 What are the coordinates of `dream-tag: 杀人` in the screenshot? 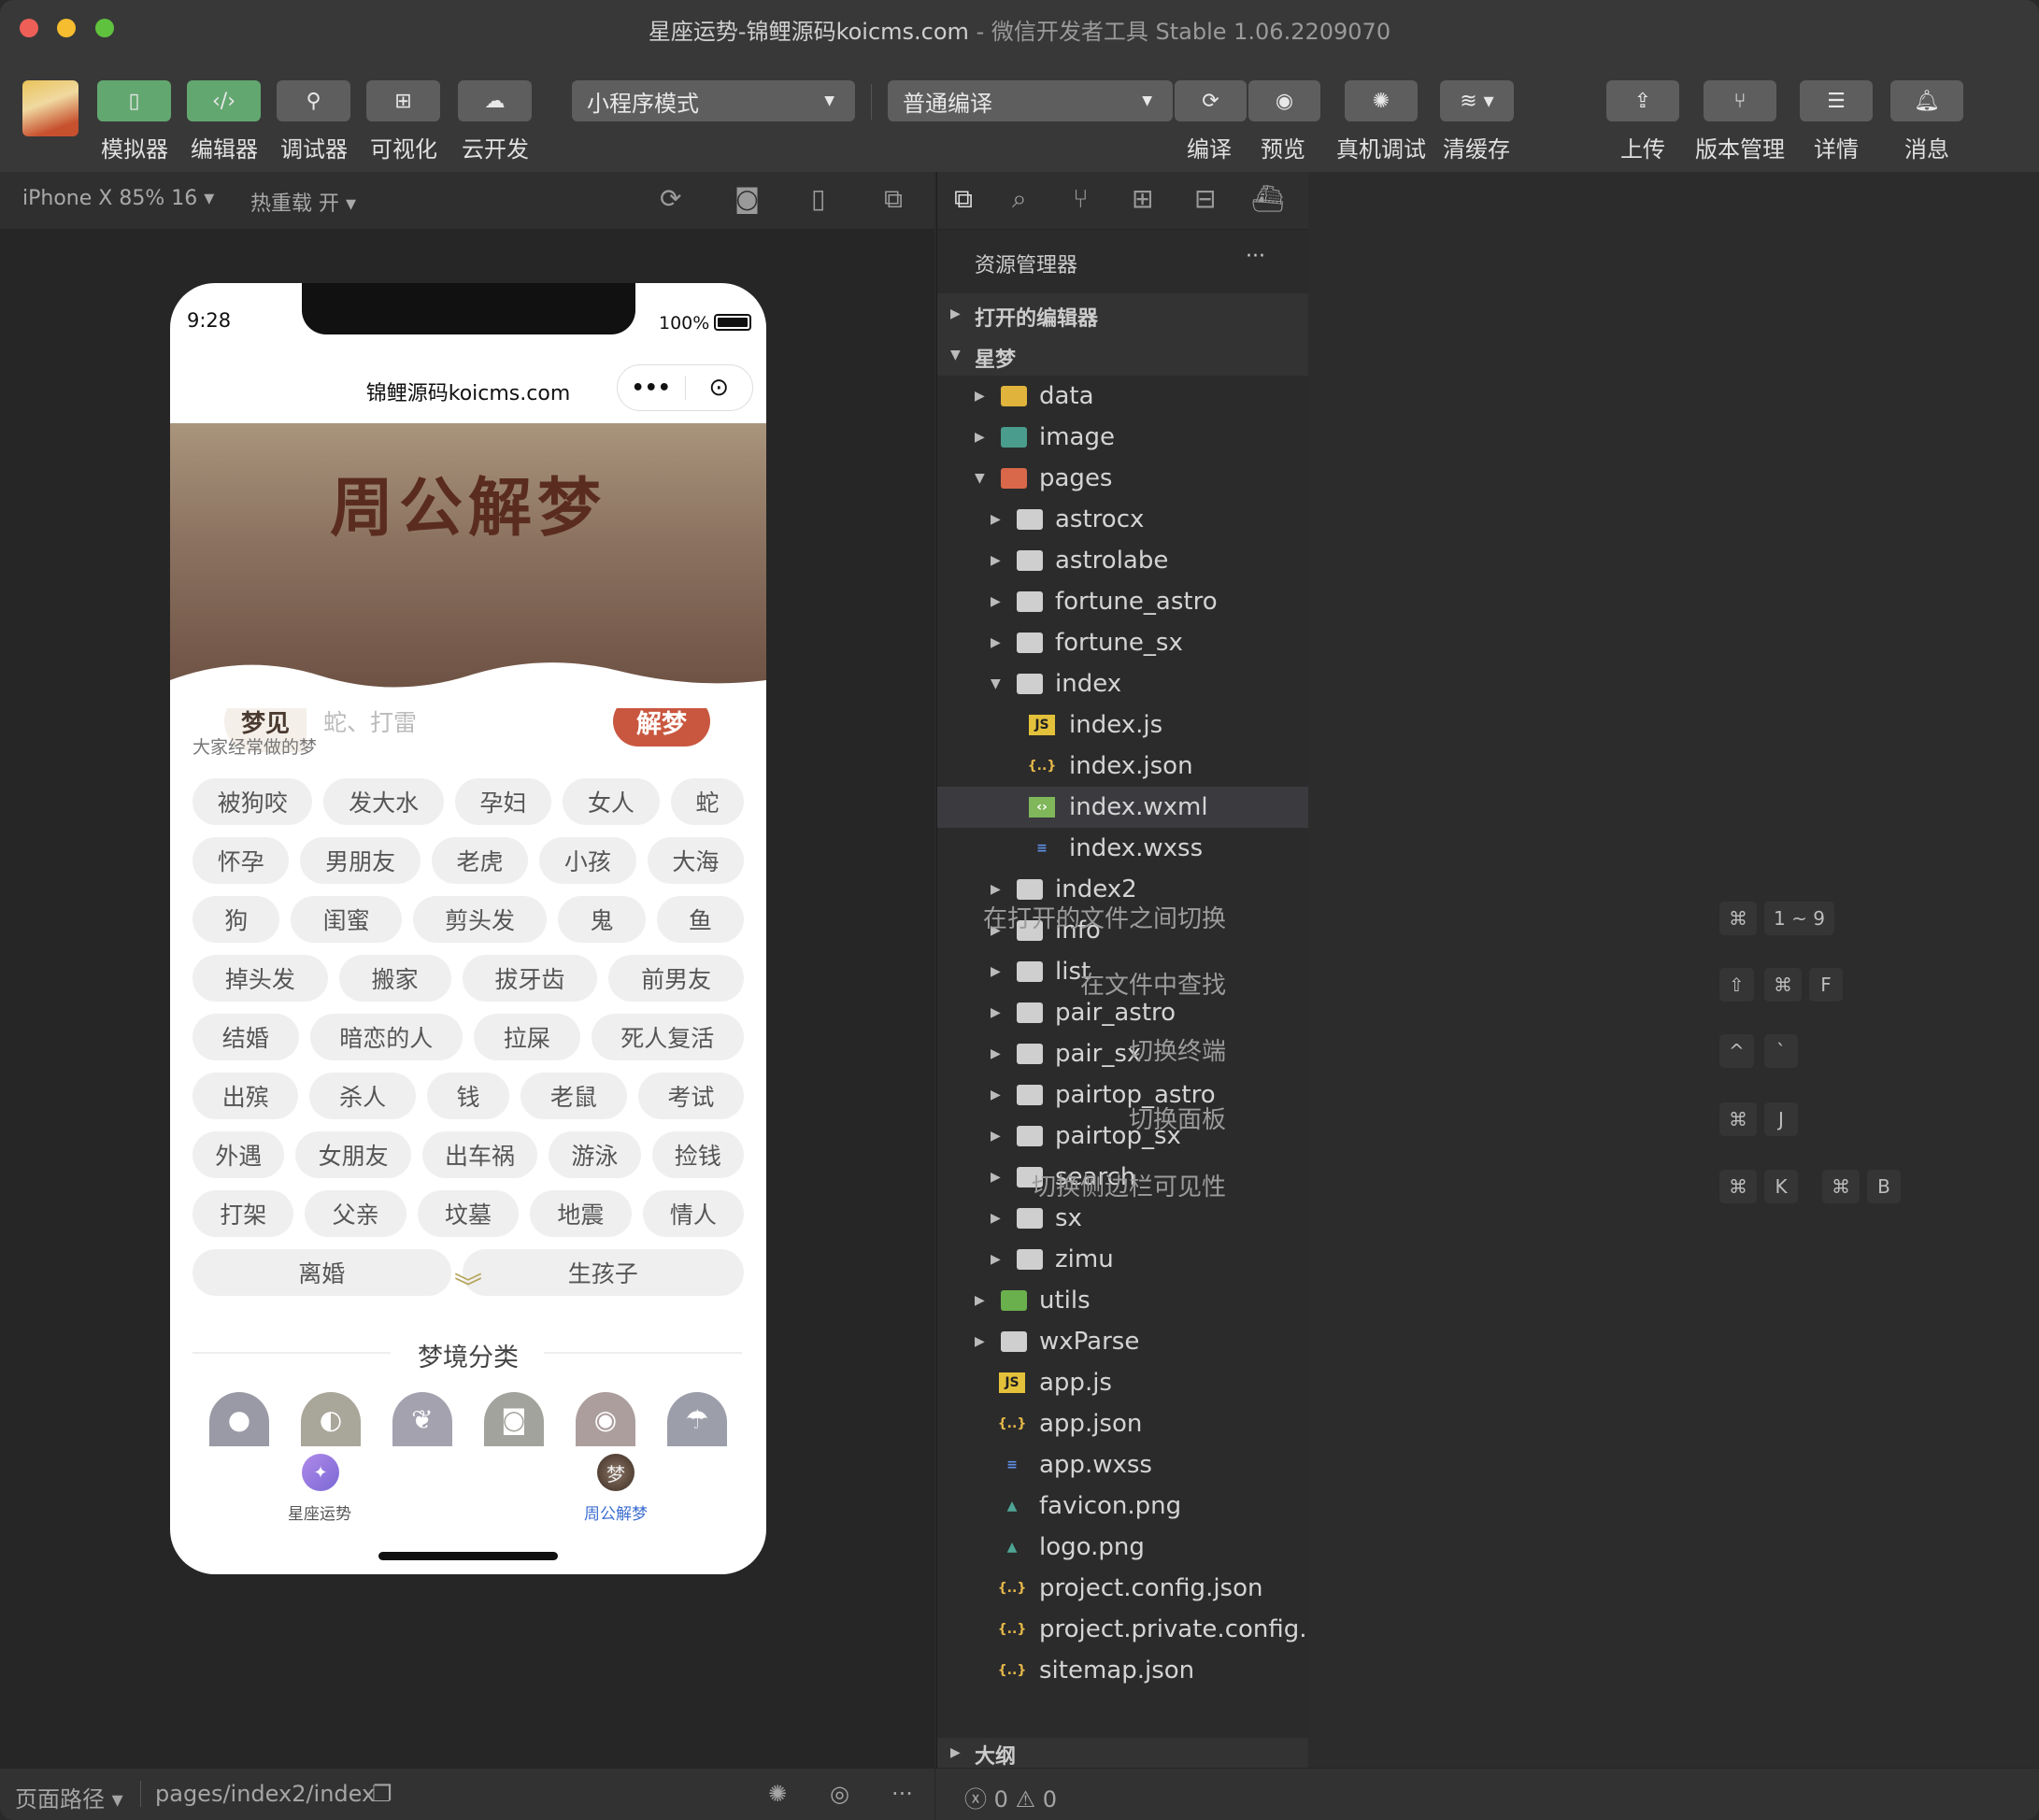 It's located at (362, 1096).